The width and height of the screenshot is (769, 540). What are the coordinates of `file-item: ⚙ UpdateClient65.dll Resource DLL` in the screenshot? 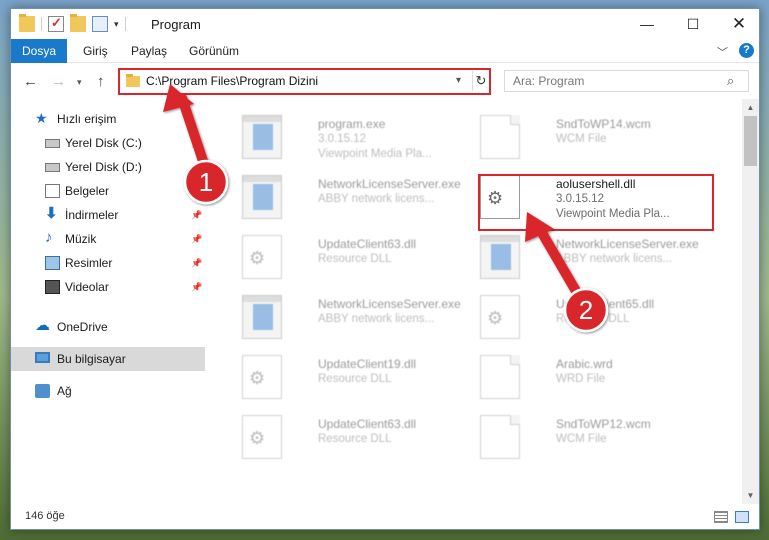 It's located at (594, 319).